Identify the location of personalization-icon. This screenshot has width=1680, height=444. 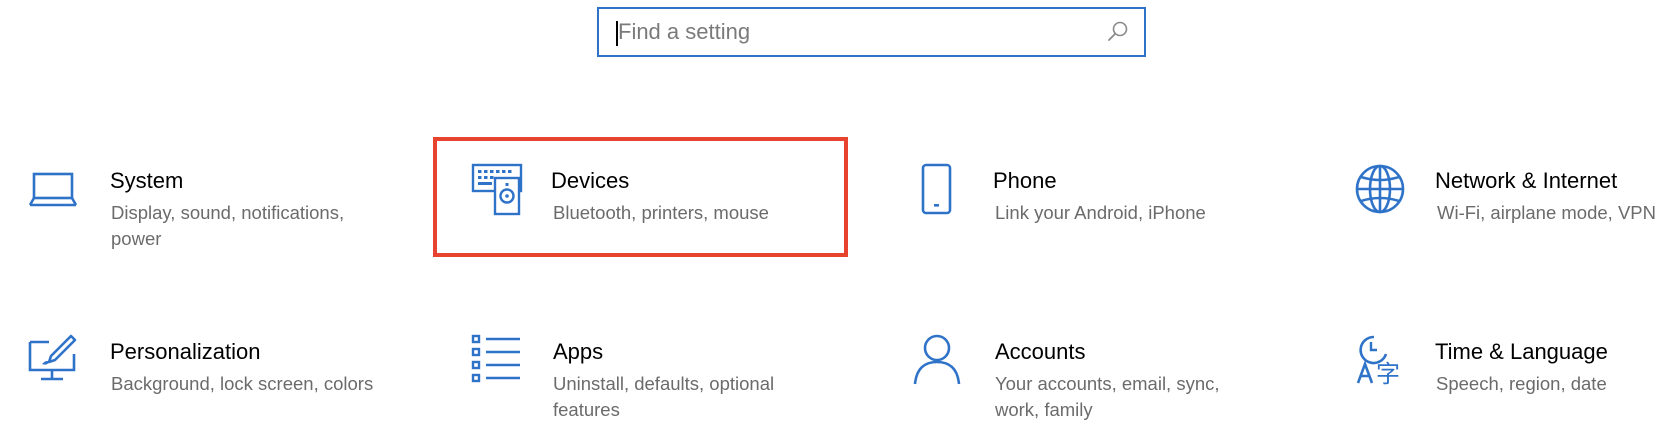
(52, 357).